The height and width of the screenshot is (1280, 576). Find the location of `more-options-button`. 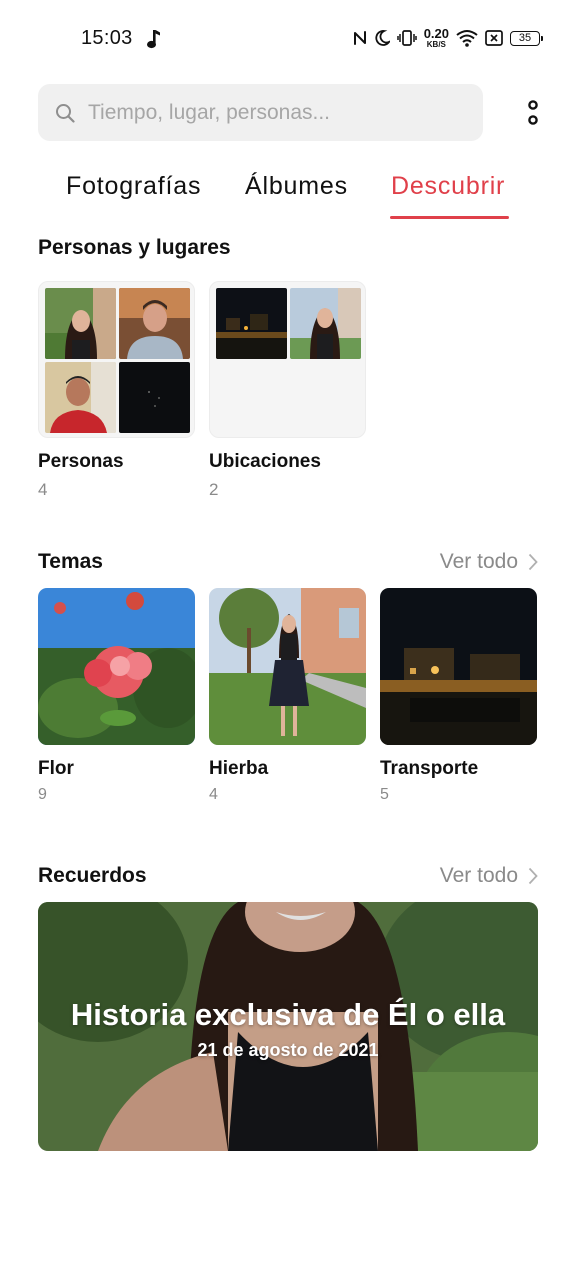

more-options-button is located at coordinates (533, 114).